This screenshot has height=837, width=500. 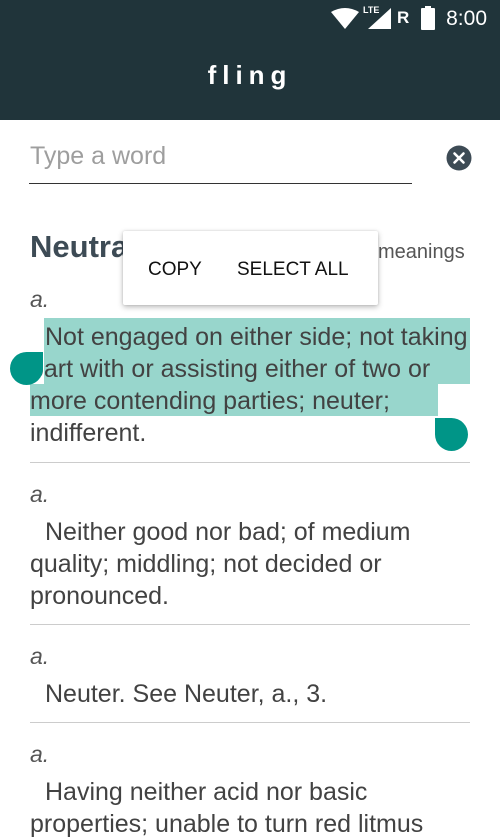 I want to click on signal-icon, so click(x=379, y=18).